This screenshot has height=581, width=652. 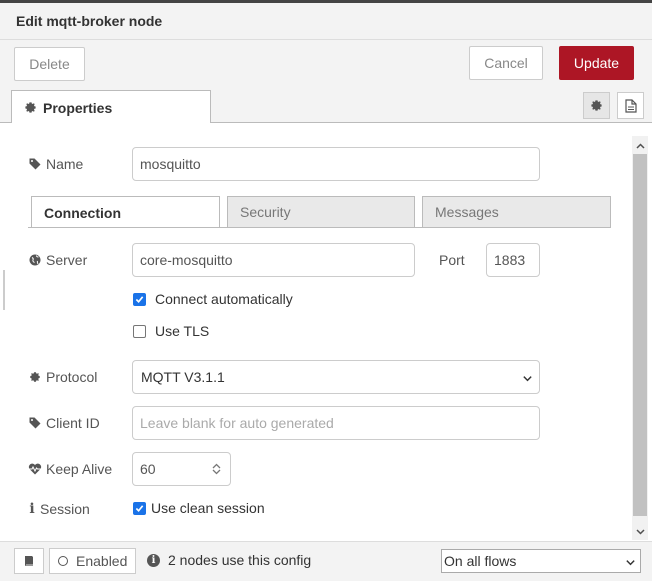 I want to click on keep-alive-label: Keep Alive, so click(x=70, y=469).